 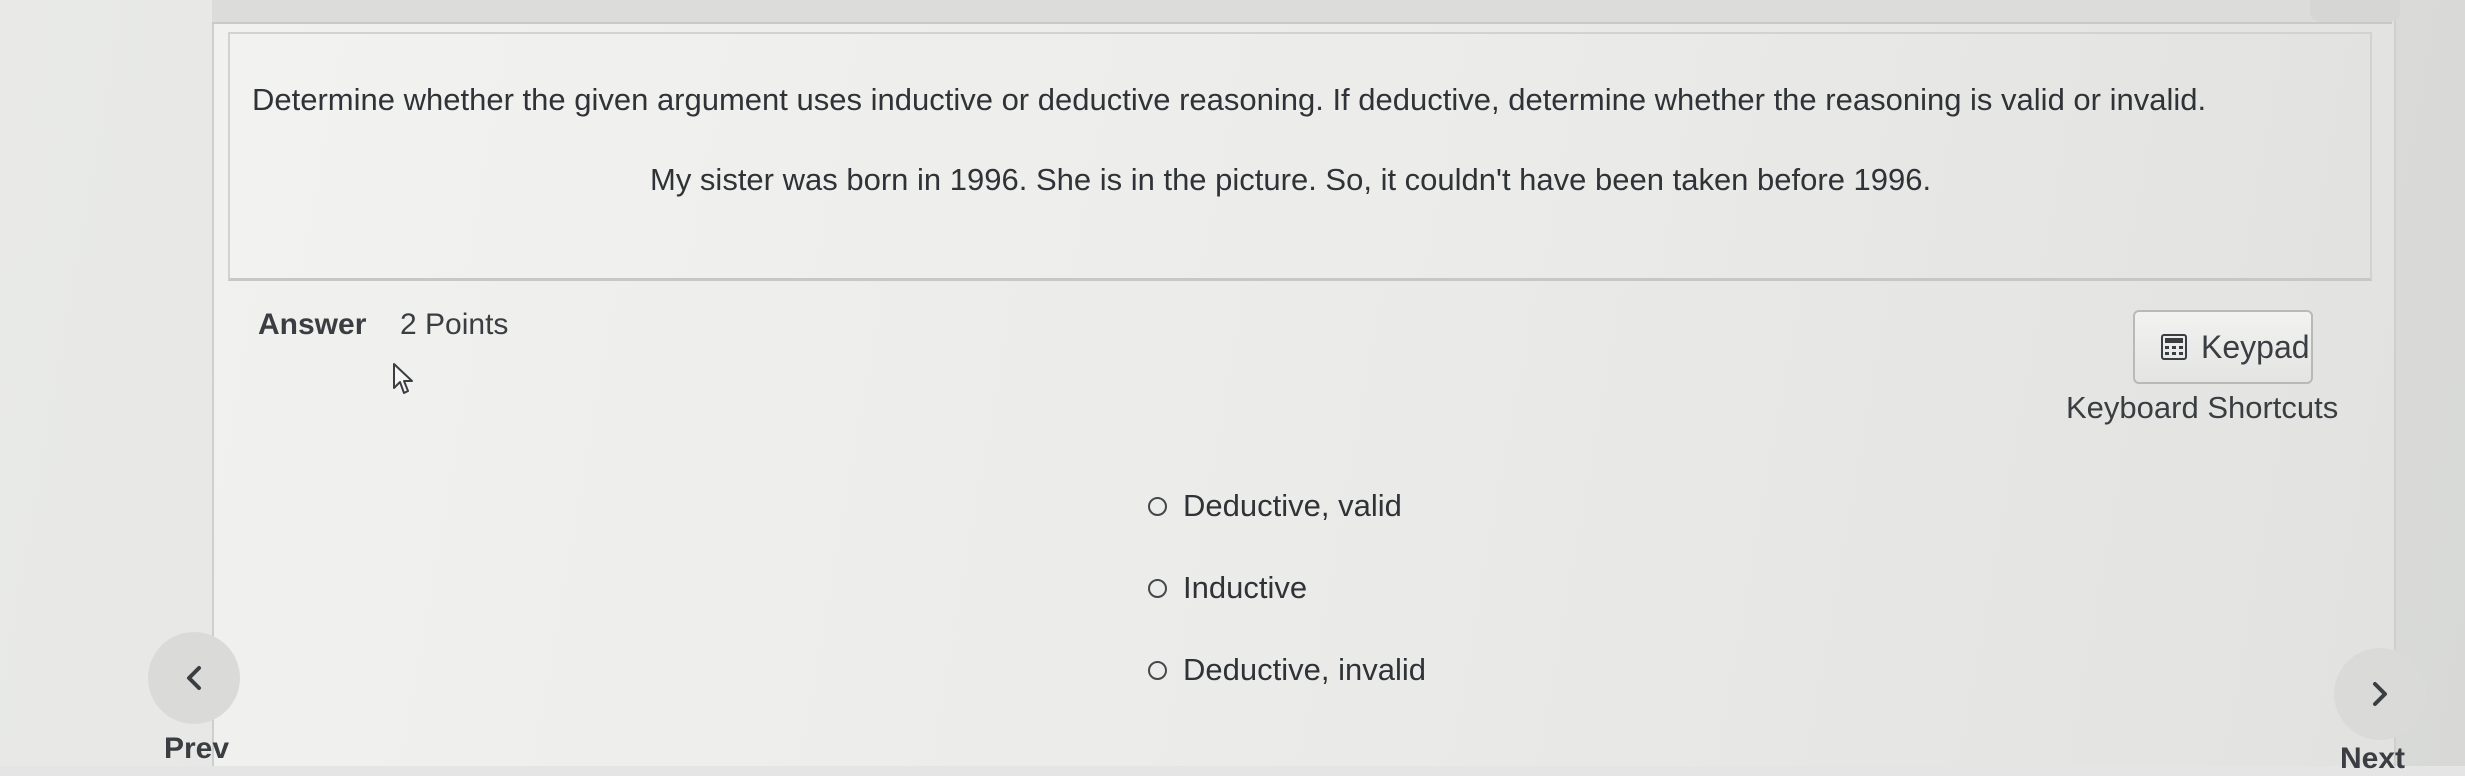 I want to click on answer-label: Answer, so click(x=312, y=324).